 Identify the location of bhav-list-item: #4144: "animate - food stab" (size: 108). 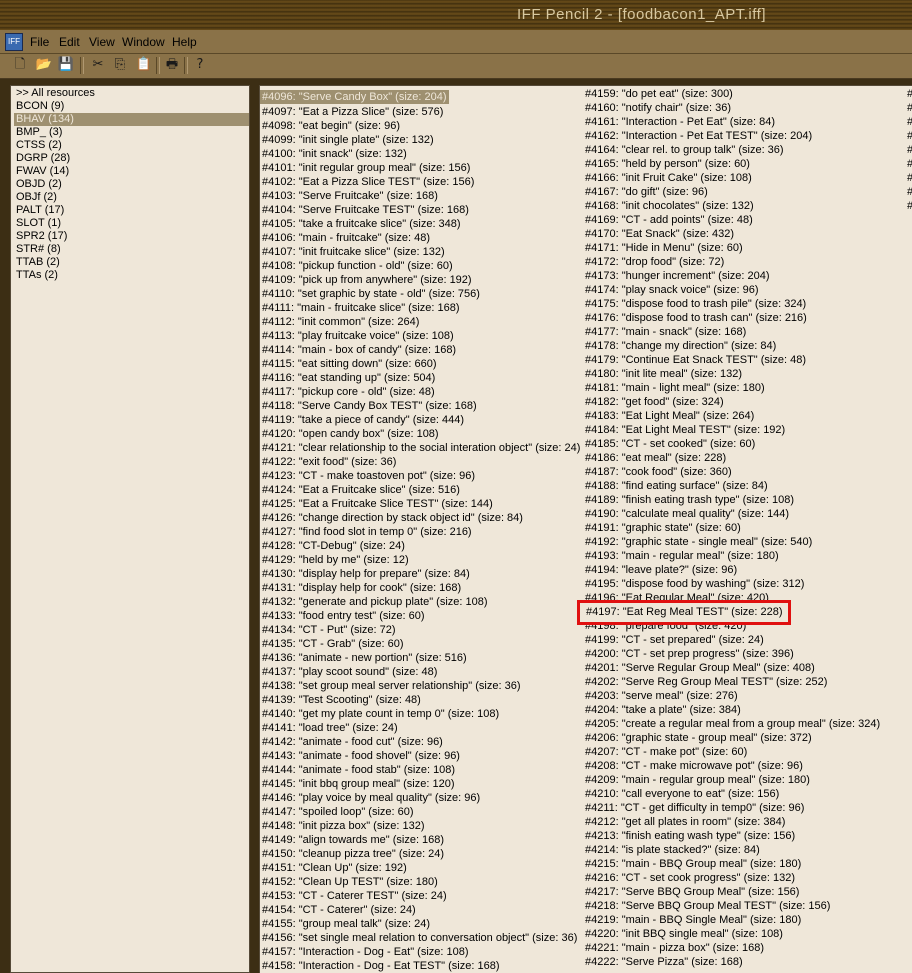
(420, 770).